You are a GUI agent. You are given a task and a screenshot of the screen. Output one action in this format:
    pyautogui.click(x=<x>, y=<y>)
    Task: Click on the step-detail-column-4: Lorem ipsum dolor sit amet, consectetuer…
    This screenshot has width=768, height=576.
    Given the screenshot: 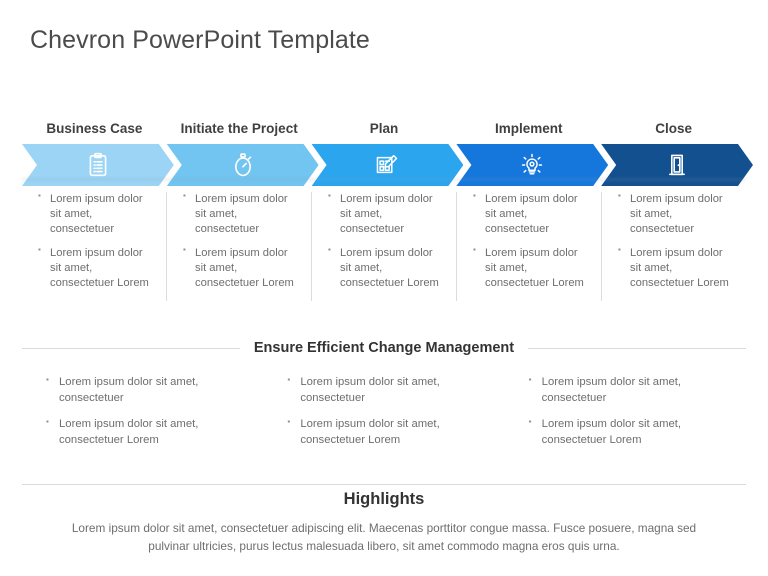 What is the action you would take?
    pyautogui.click(x=529, y=246)
    